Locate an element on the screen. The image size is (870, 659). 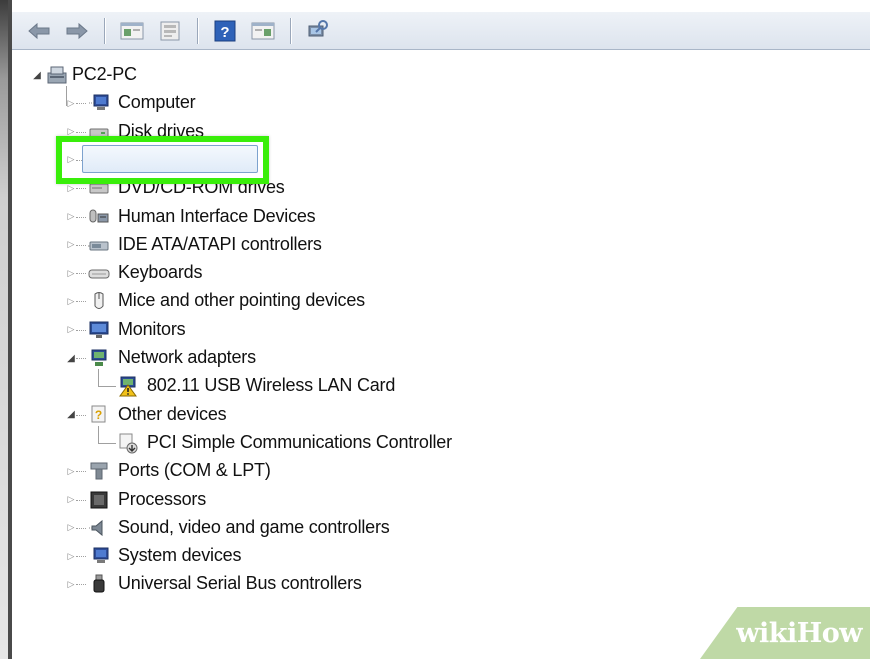
back-arrow-icon is located at coordinates (39, 30).